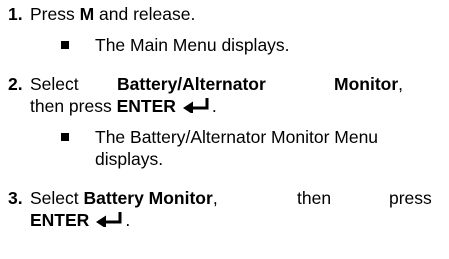 The width and height of the screenshot is (449, 259). I want to click on step-2-target-b-wrap: Monitor,, so click(368, 84).